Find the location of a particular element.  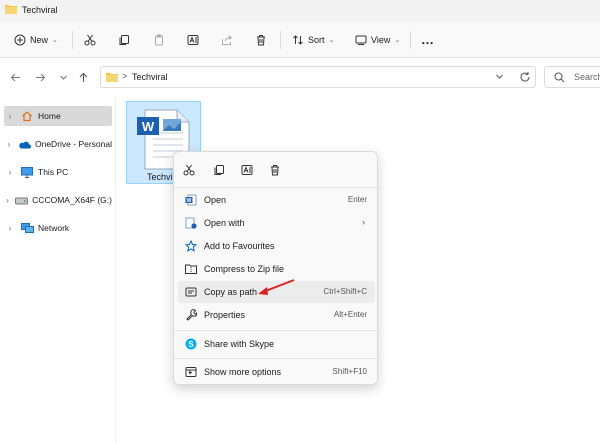

skype-icon: S is located at coordinates (191, 344).